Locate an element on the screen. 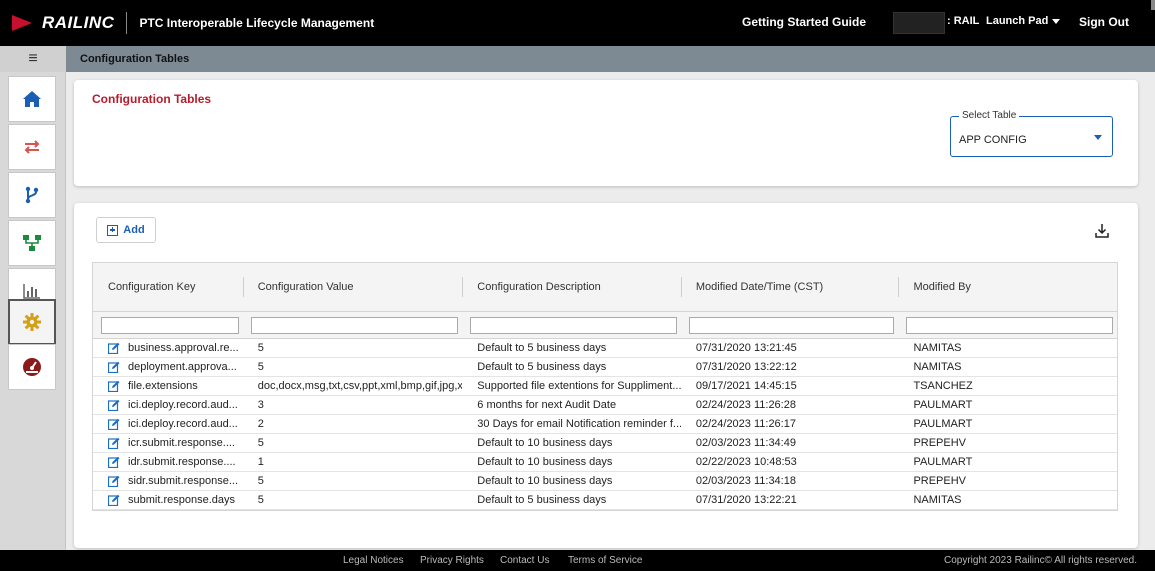 The width and height of the screenshot is (1155, 571). filter-input-value is located at coordinates (354, 325).